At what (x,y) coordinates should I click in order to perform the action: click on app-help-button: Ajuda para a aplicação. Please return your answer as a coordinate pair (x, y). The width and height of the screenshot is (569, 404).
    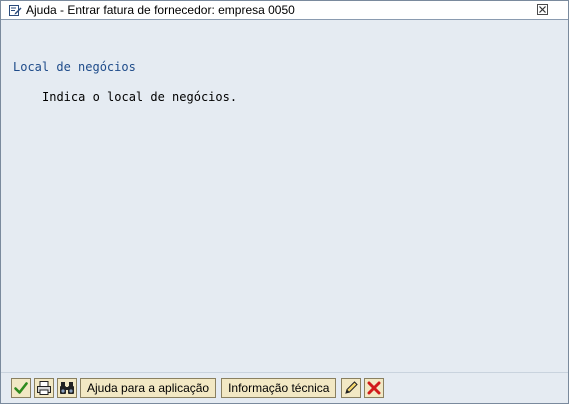
    Looking at the image, I should click on (148, 388).